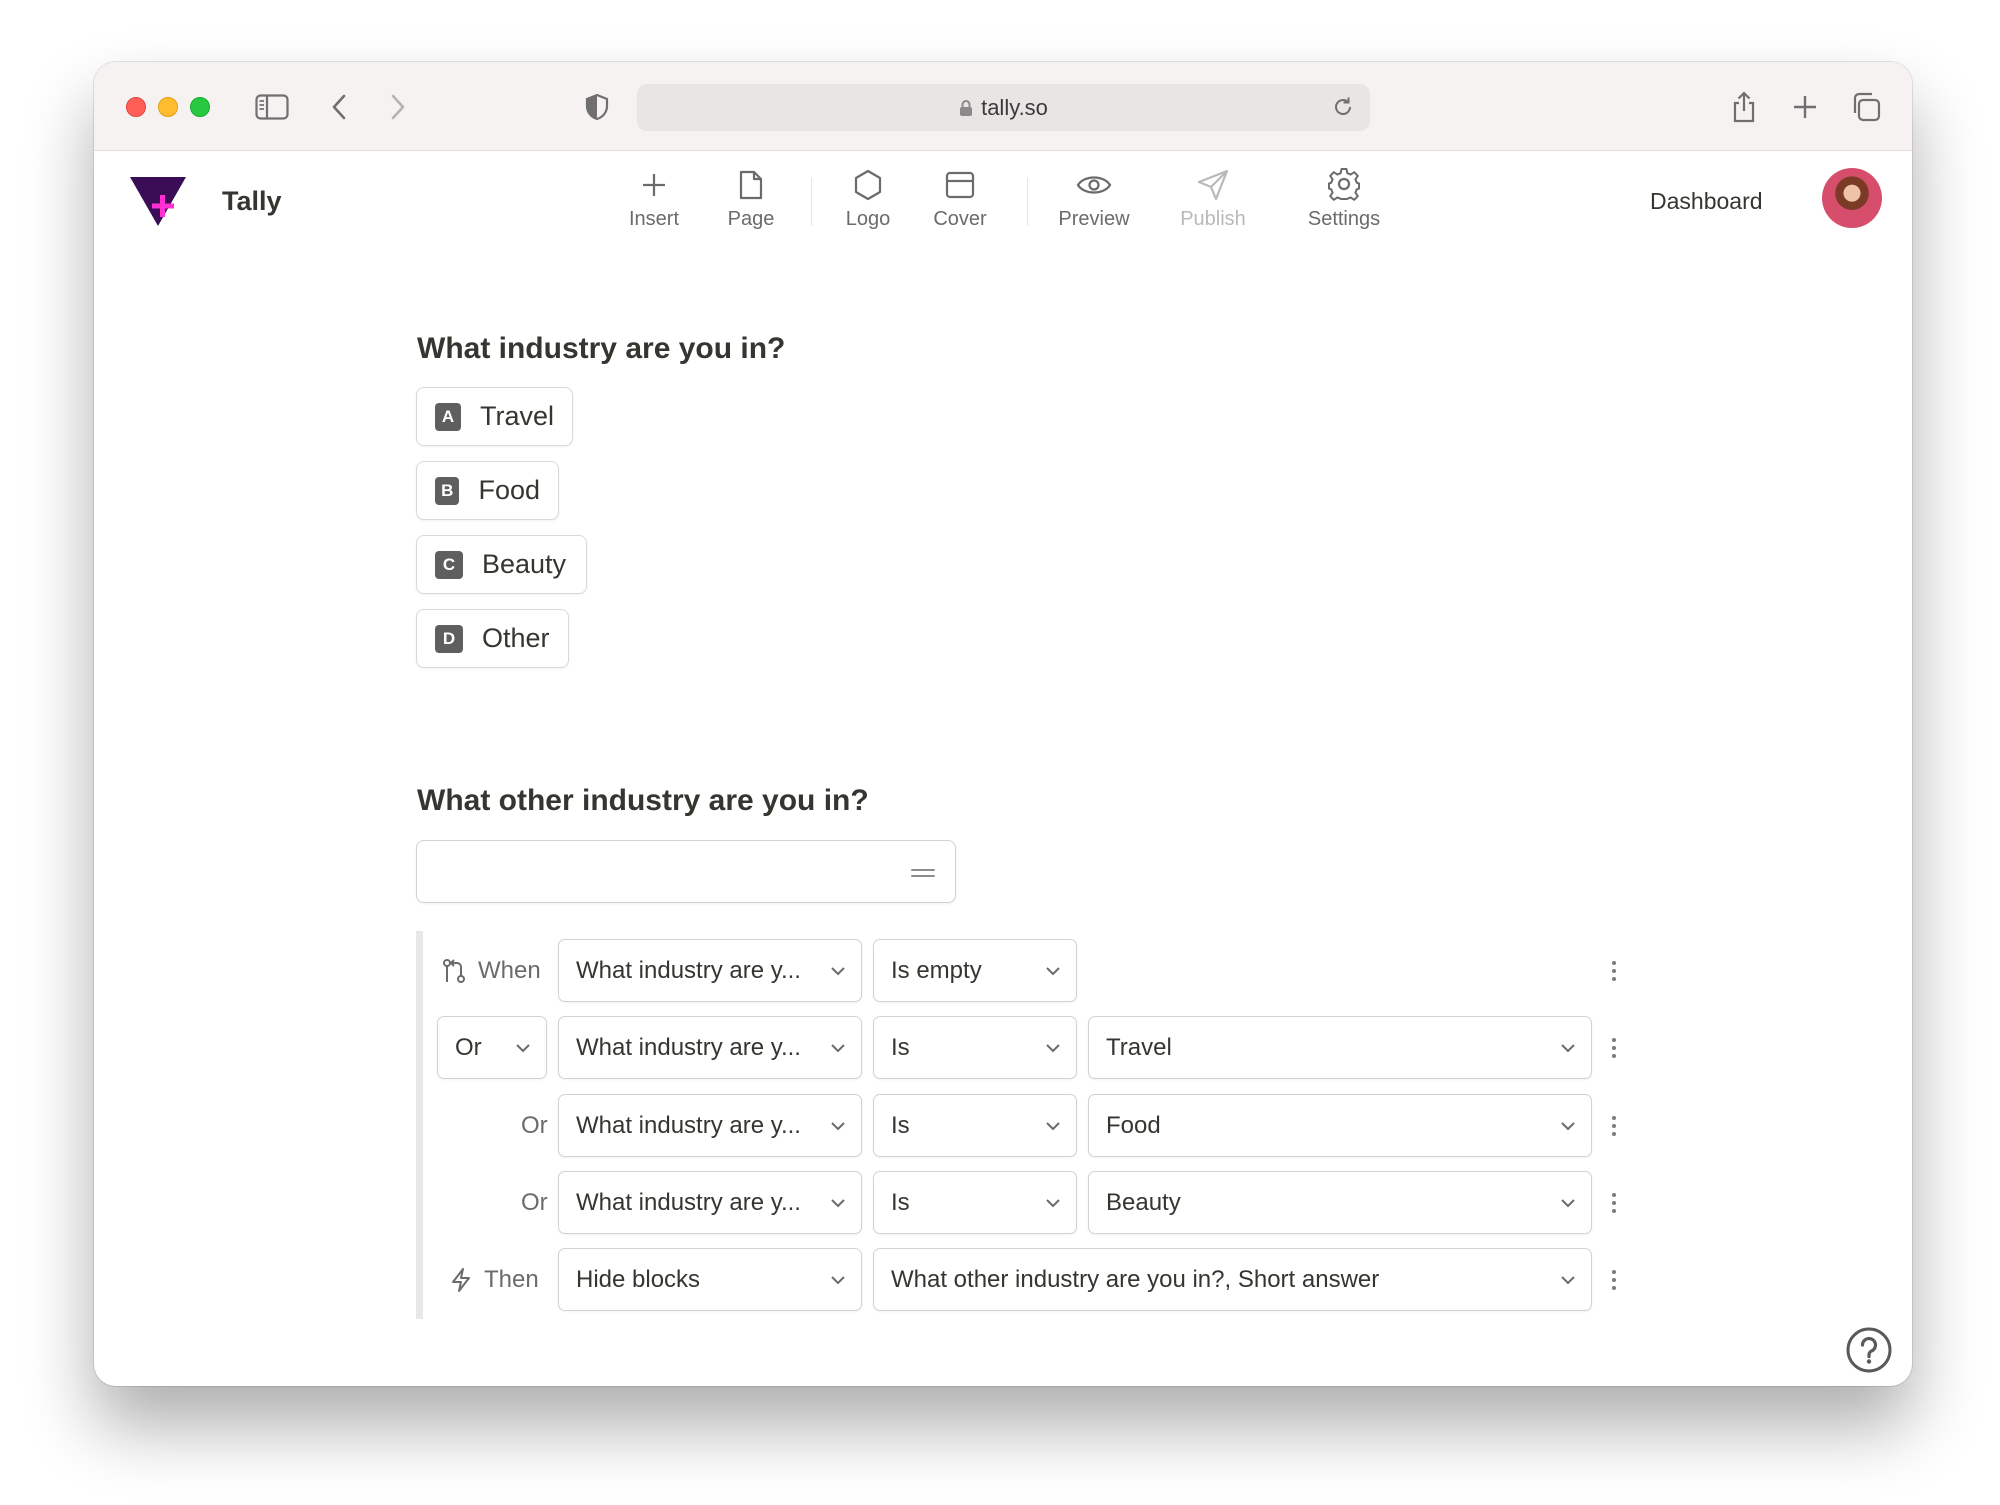 This screenshot has width=2000, height=1505. Describe the element at coordinates (534, 1202) in the screenshot. I see `or-label: Or` at that location.